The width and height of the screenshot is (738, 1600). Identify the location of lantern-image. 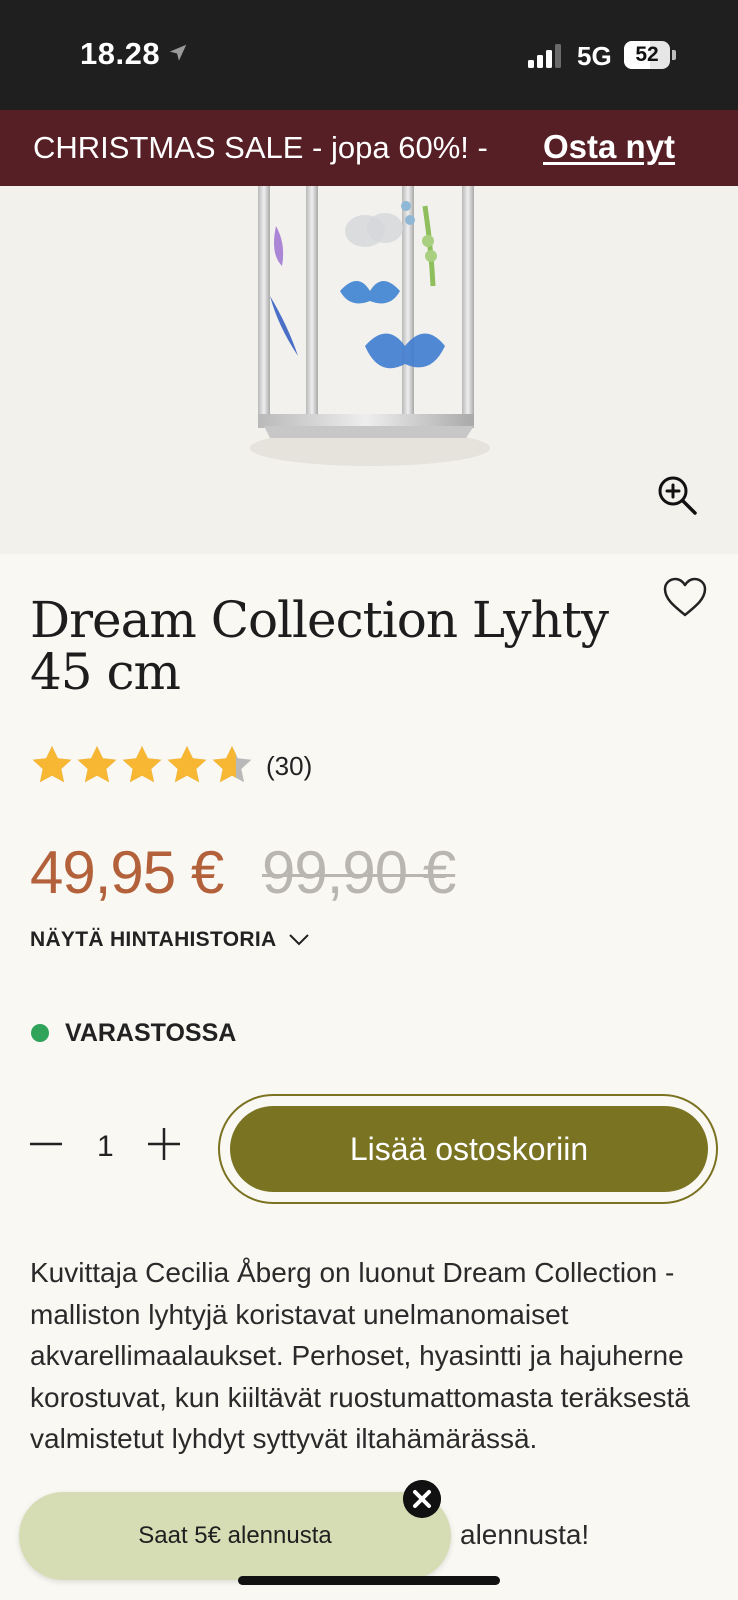
(370, 326).